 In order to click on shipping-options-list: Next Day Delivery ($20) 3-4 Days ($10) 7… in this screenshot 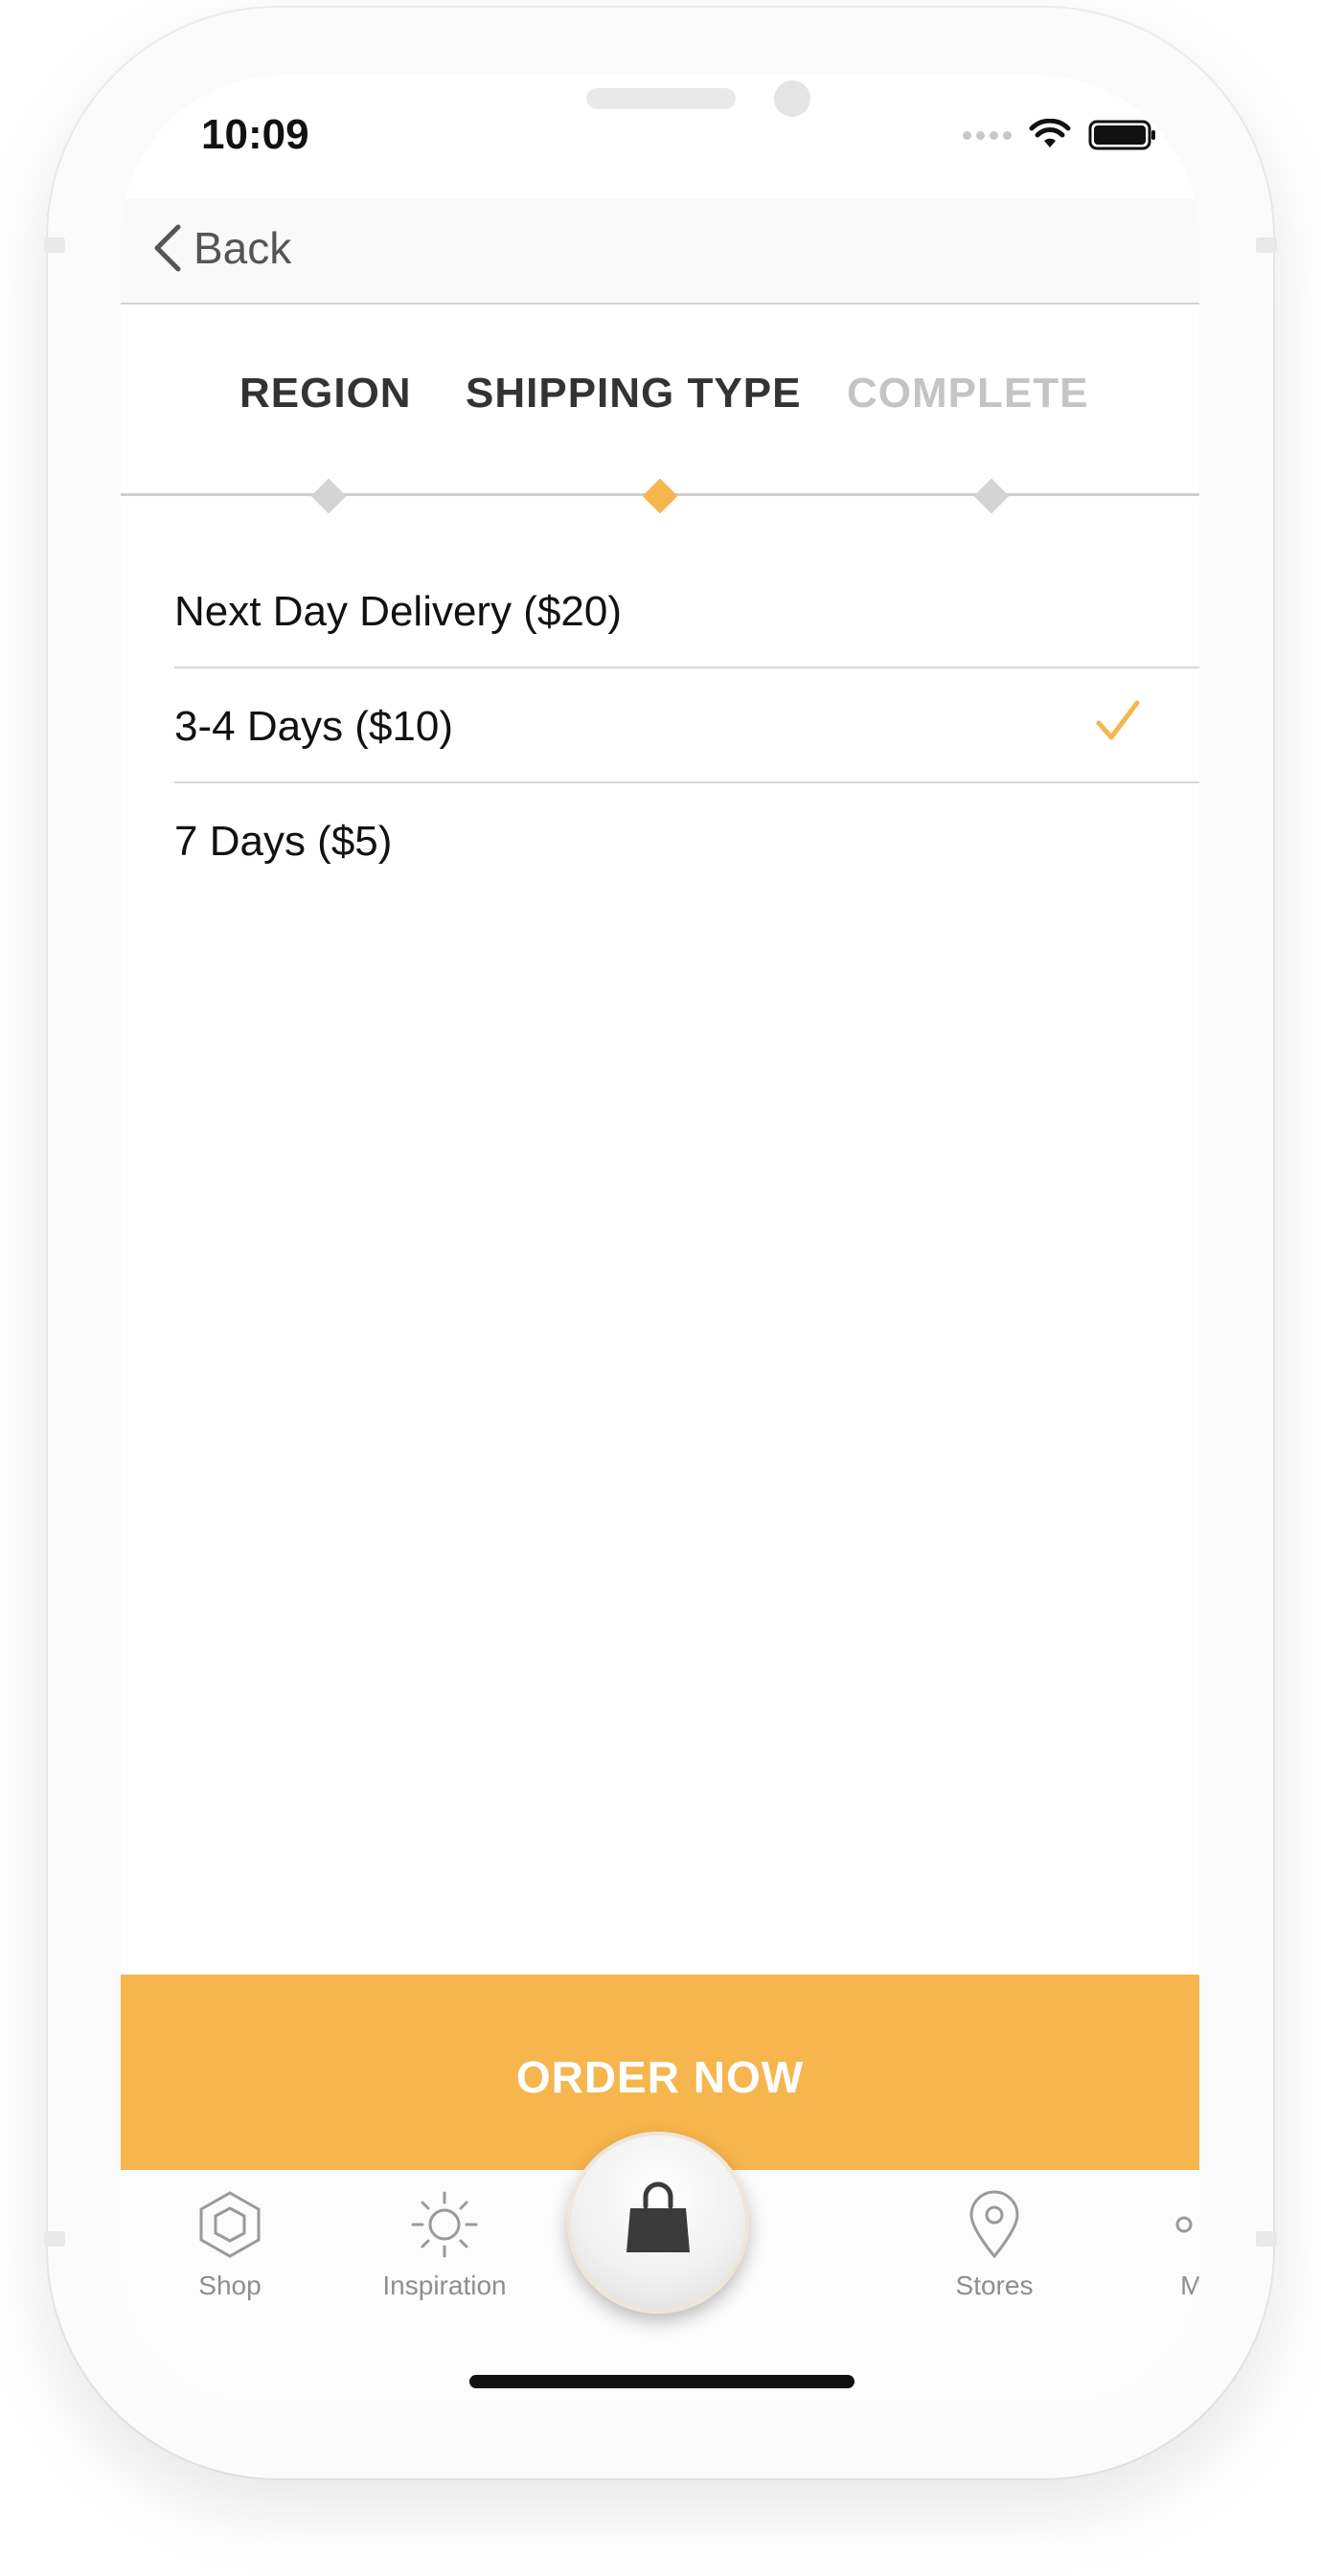, I will do `click(660, 725)`.